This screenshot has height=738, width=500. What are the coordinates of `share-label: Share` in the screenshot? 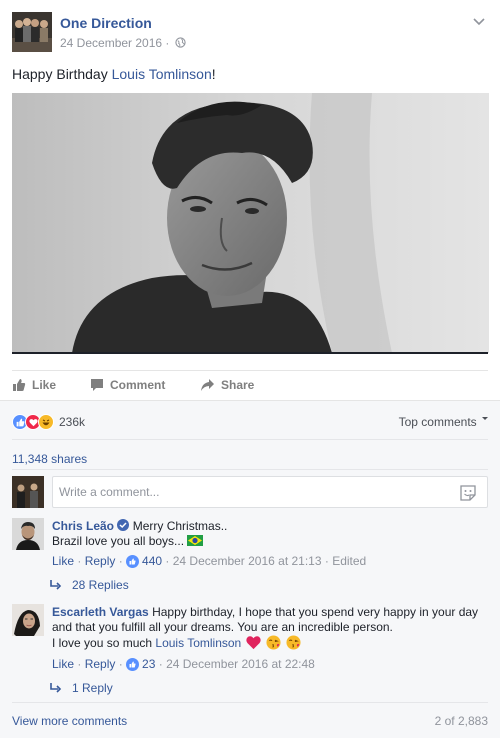 It's located at (238, 385).